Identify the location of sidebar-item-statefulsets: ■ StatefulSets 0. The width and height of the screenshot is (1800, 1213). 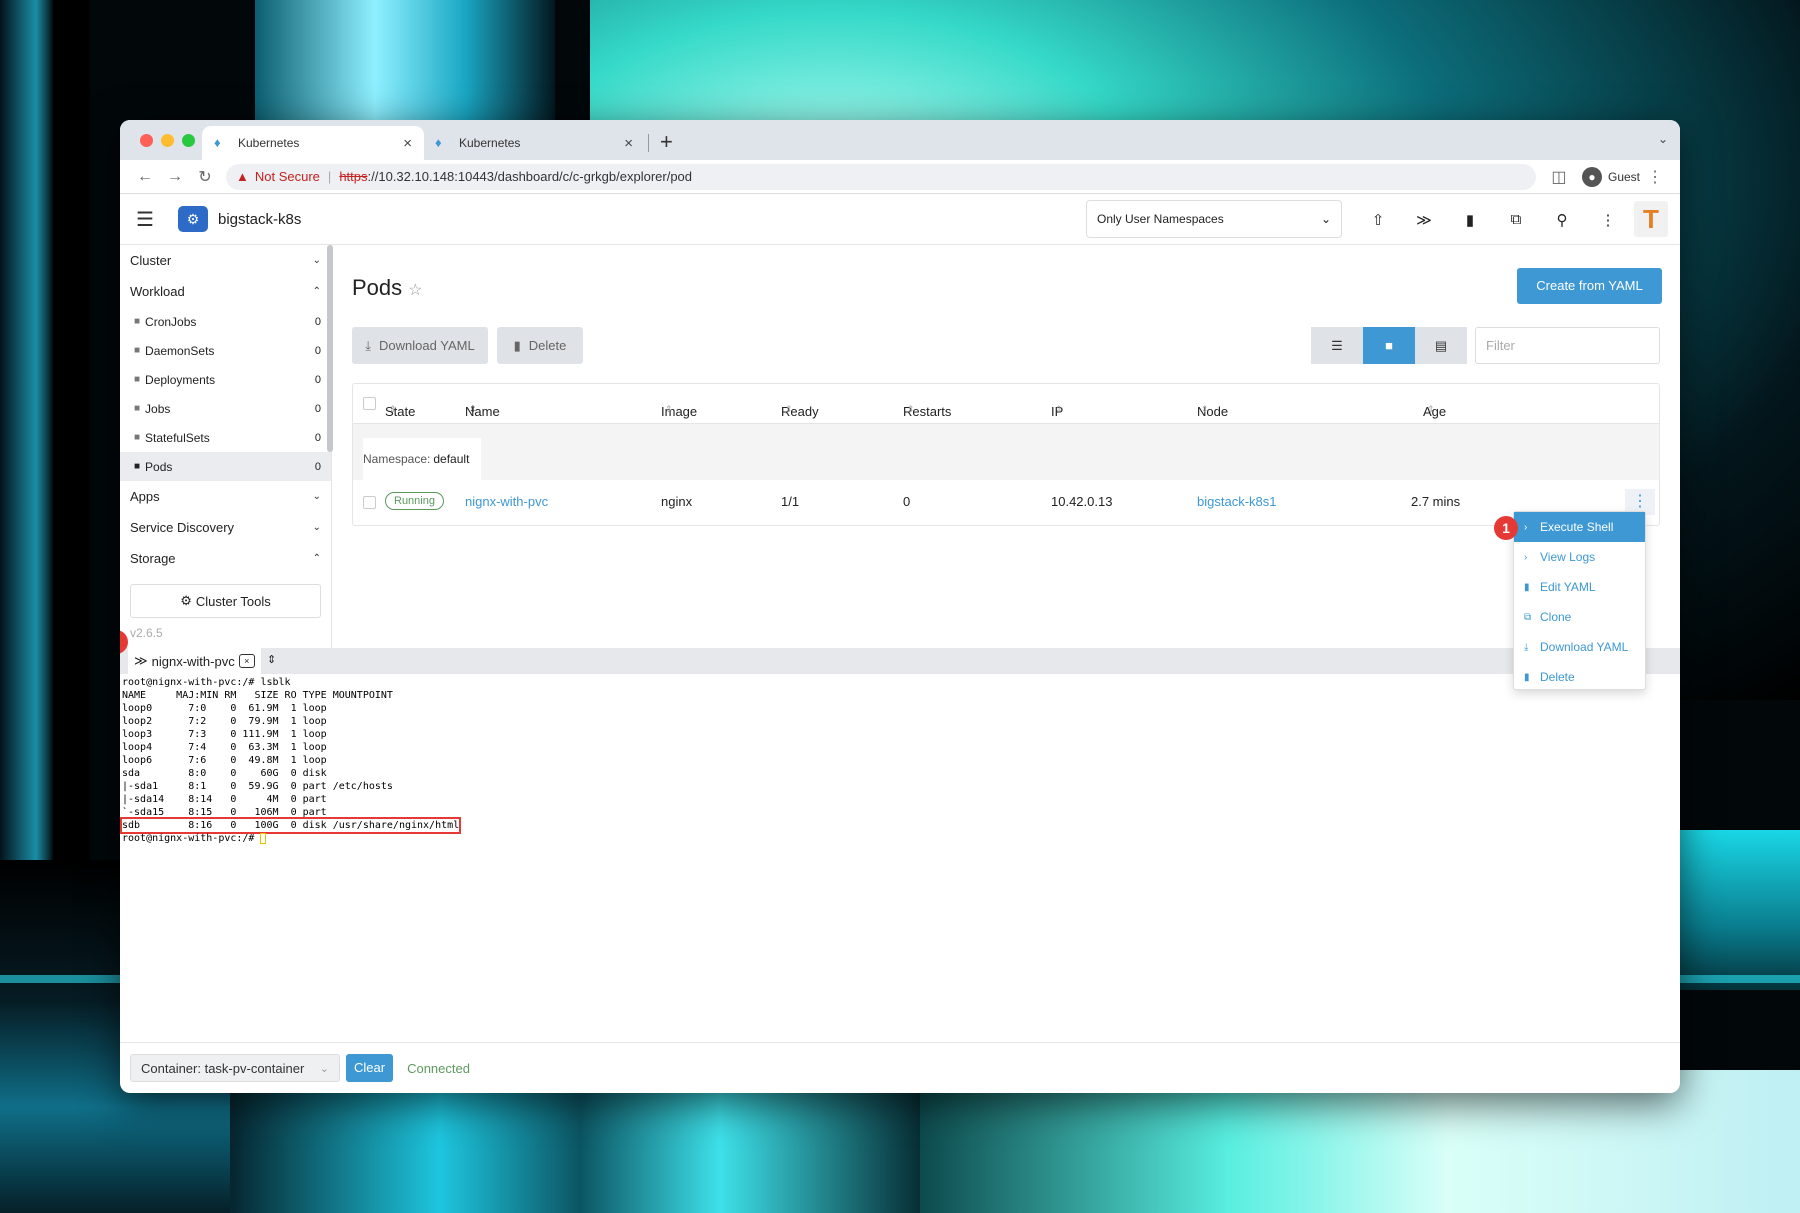
(225, 437).